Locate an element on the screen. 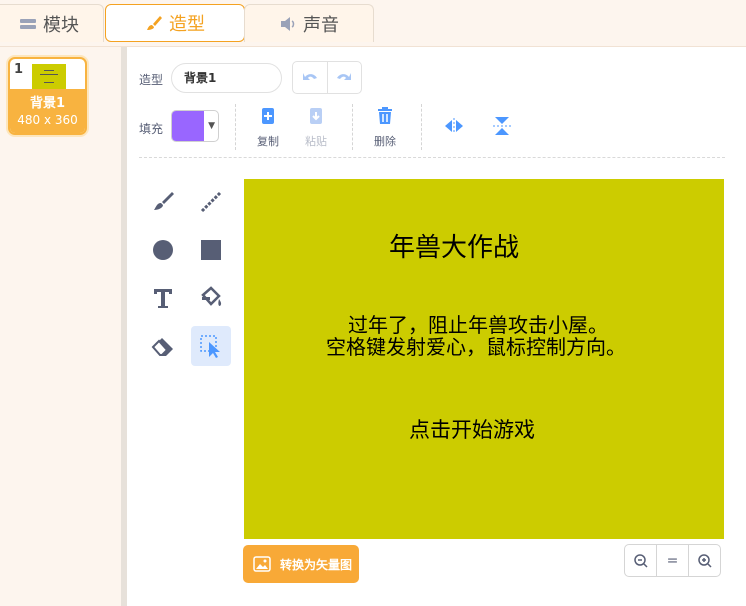 The width and height of the screenshot is (746, 606). convert-to-vector-label: 转换为矢量图 is located at coordinates (316, 564).